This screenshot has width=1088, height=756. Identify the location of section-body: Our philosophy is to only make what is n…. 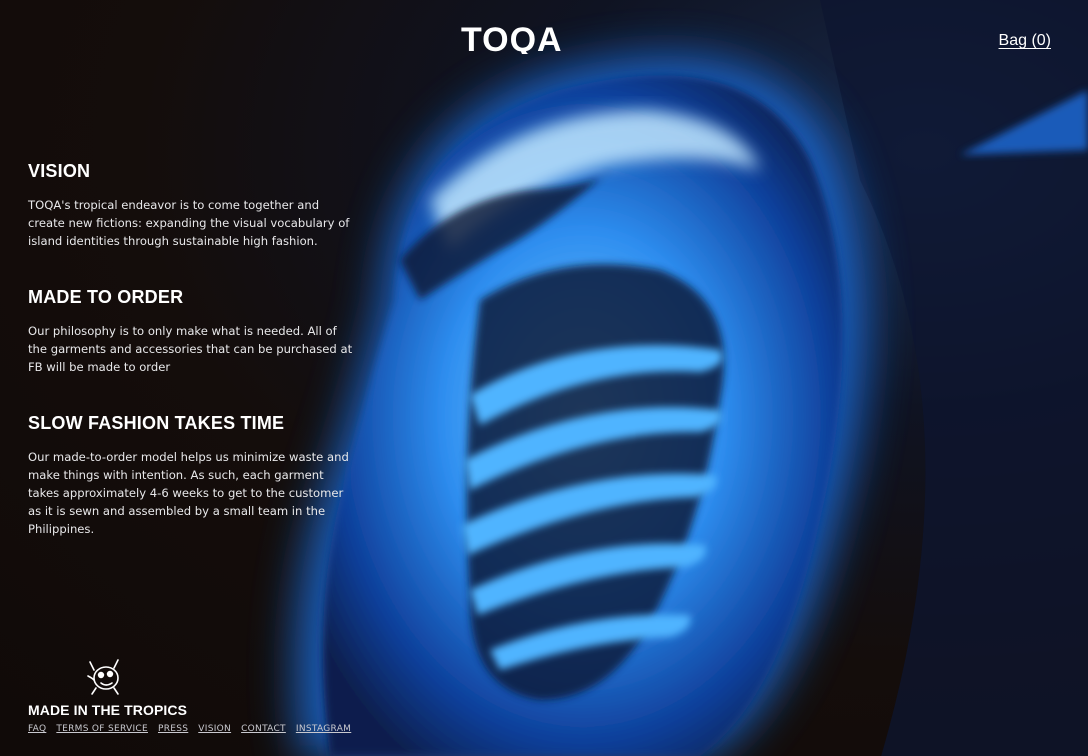
(190, 349).